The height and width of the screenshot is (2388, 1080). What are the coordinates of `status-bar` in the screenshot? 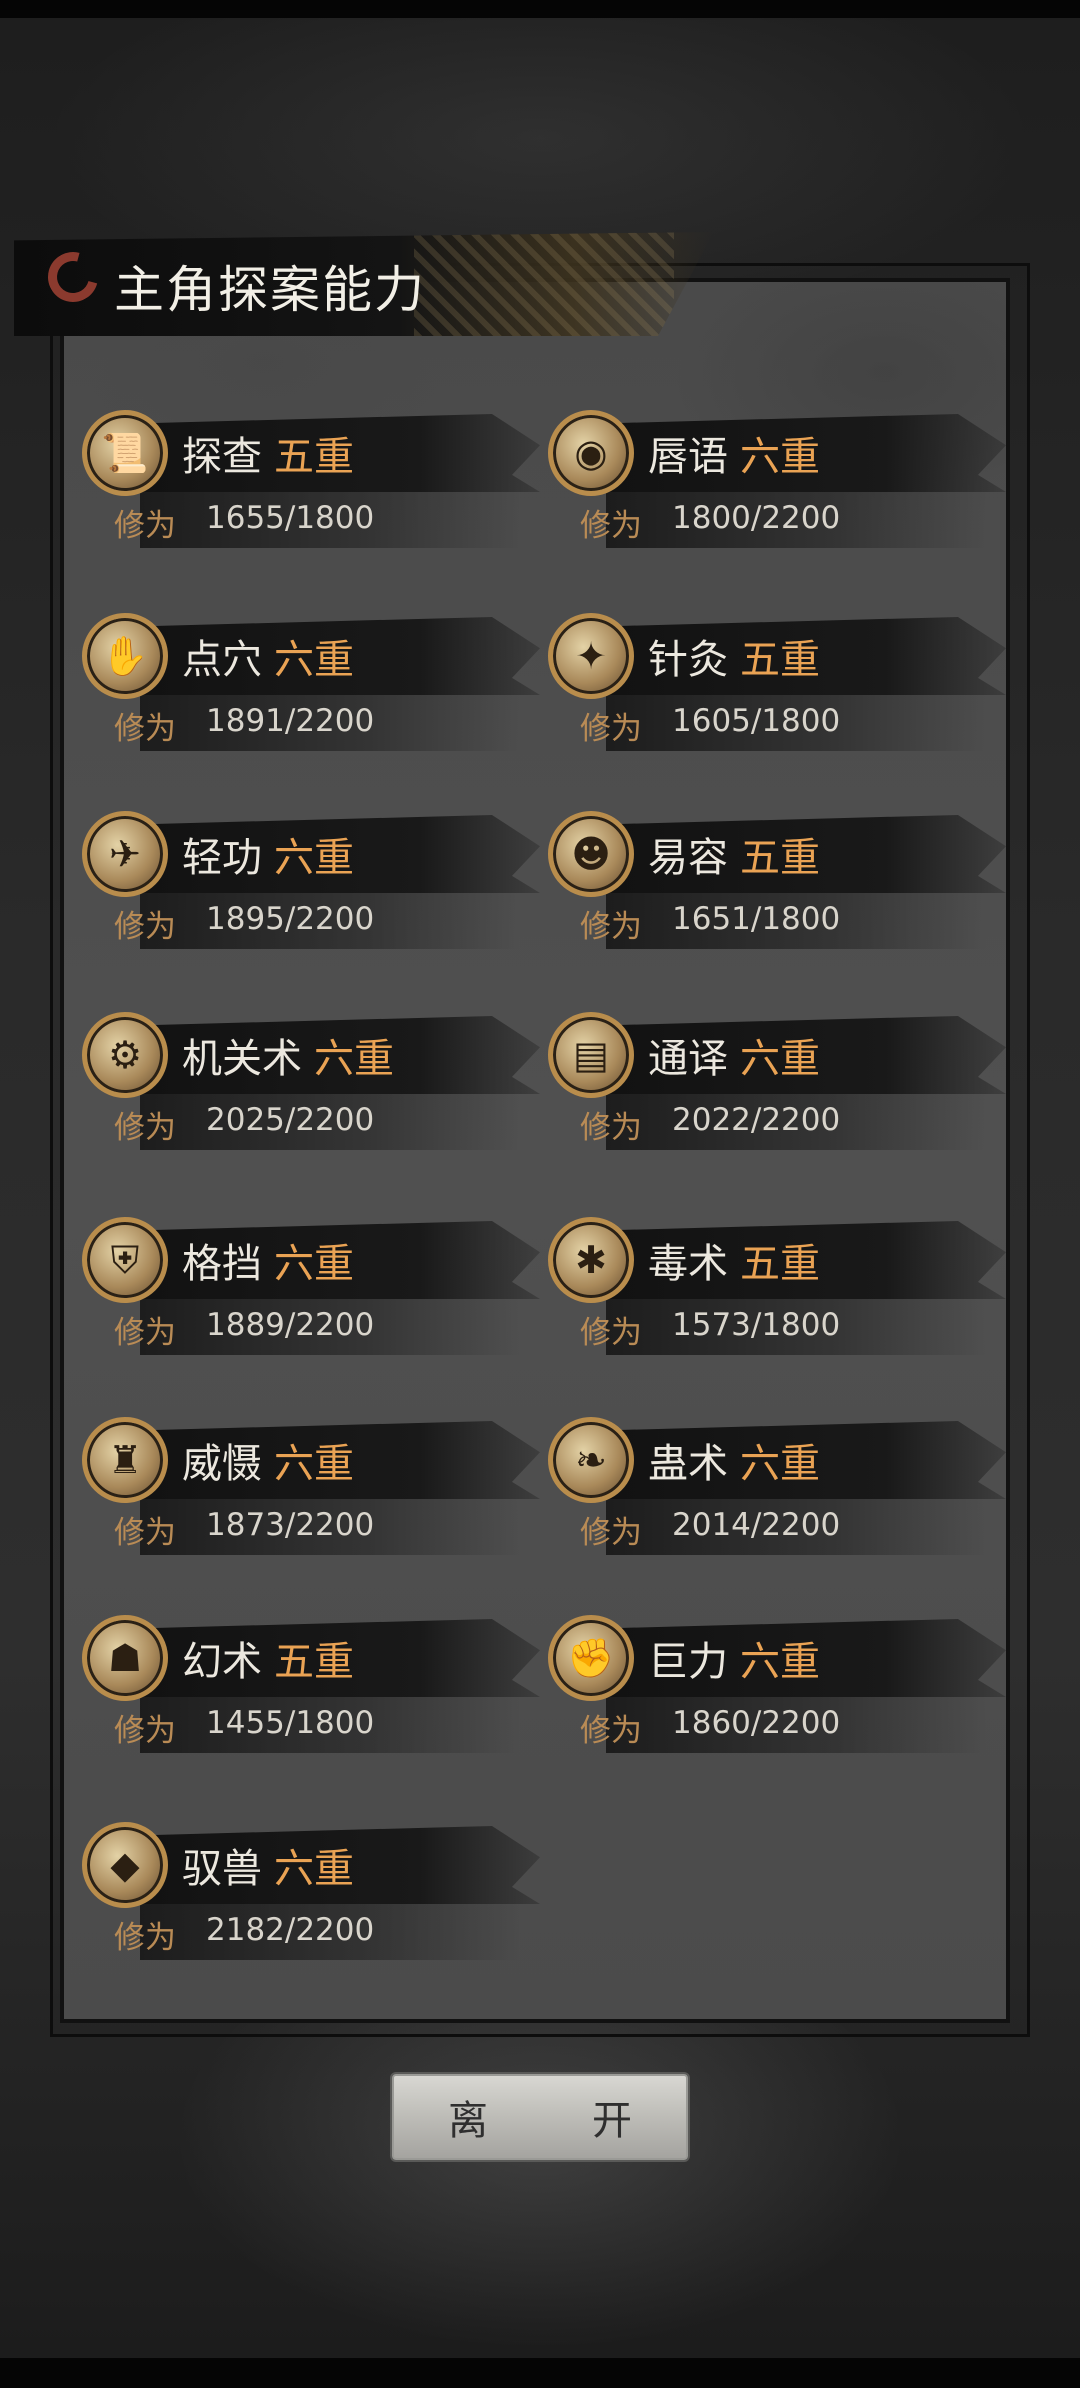 It's located at (540, 9).